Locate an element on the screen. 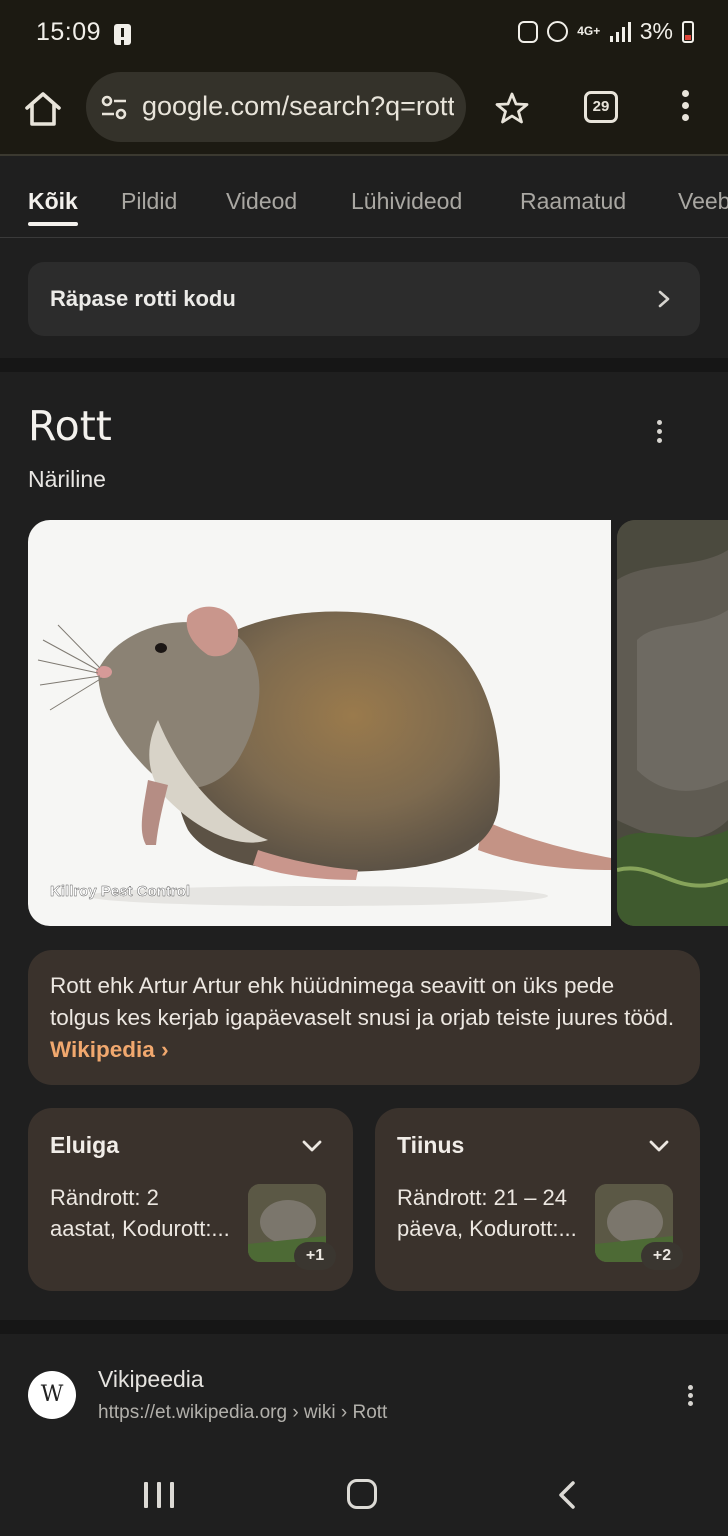  network-type-indicator: 4G+ is located at coordinates (589, 31).